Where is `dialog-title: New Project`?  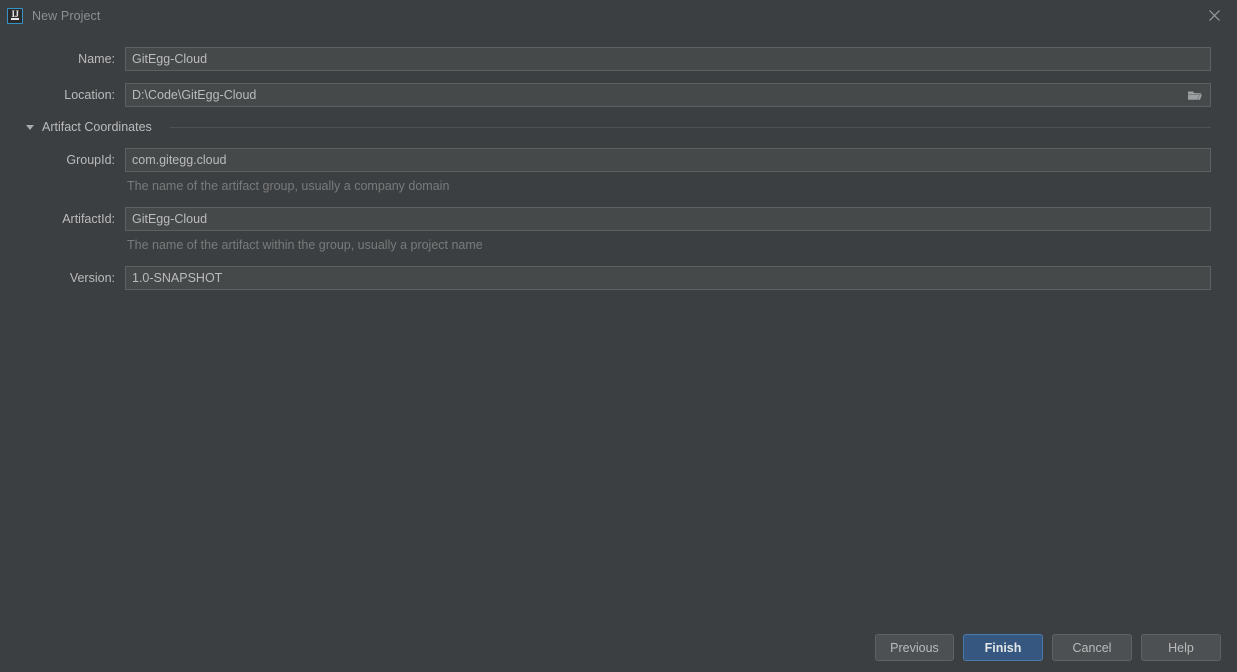
dialog-title: New Project is located at coordinates (66, 15).